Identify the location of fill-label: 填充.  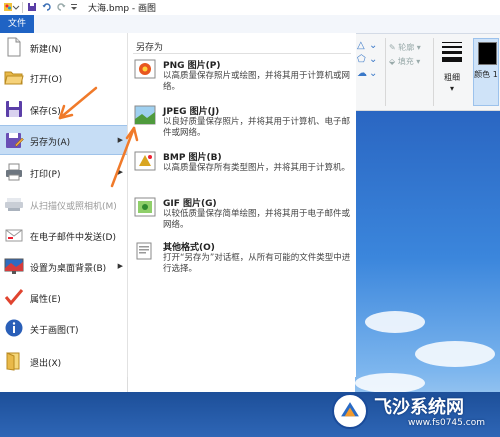
(405, 61).